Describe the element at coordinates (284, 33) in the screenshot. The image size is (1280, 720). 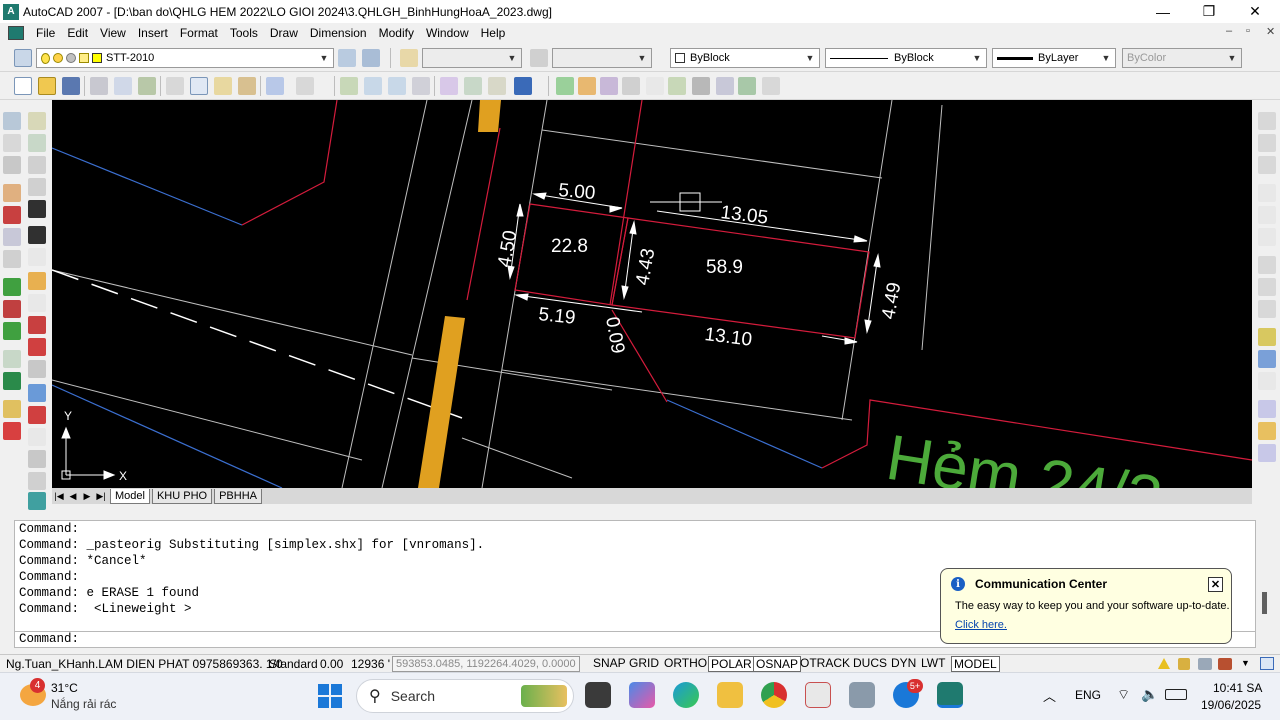
I see `menu-draw: Draw` at that location.